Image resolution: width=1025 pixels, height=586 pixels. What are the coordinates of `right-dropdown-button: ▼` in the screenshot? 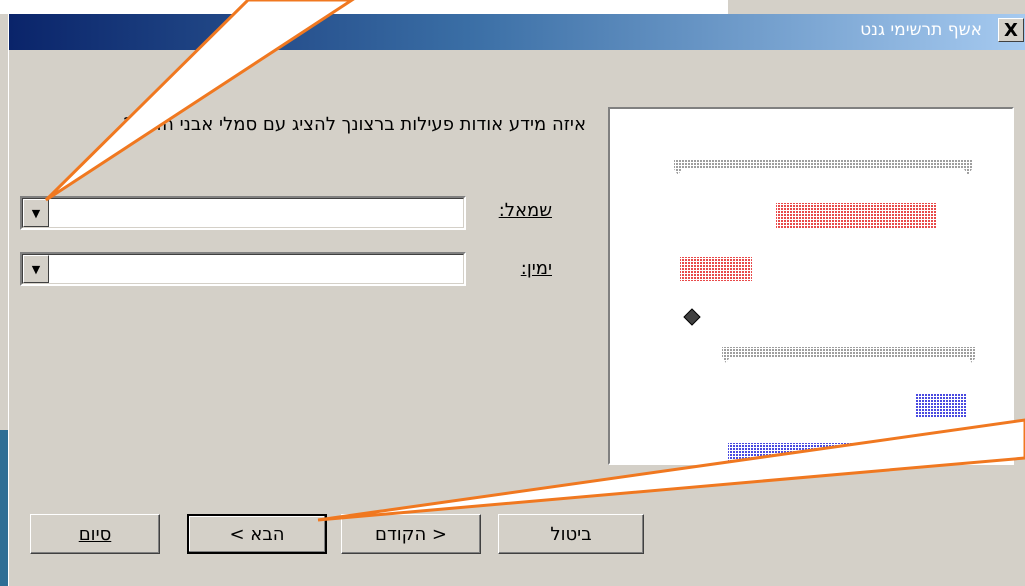 It's located at (36, 269).